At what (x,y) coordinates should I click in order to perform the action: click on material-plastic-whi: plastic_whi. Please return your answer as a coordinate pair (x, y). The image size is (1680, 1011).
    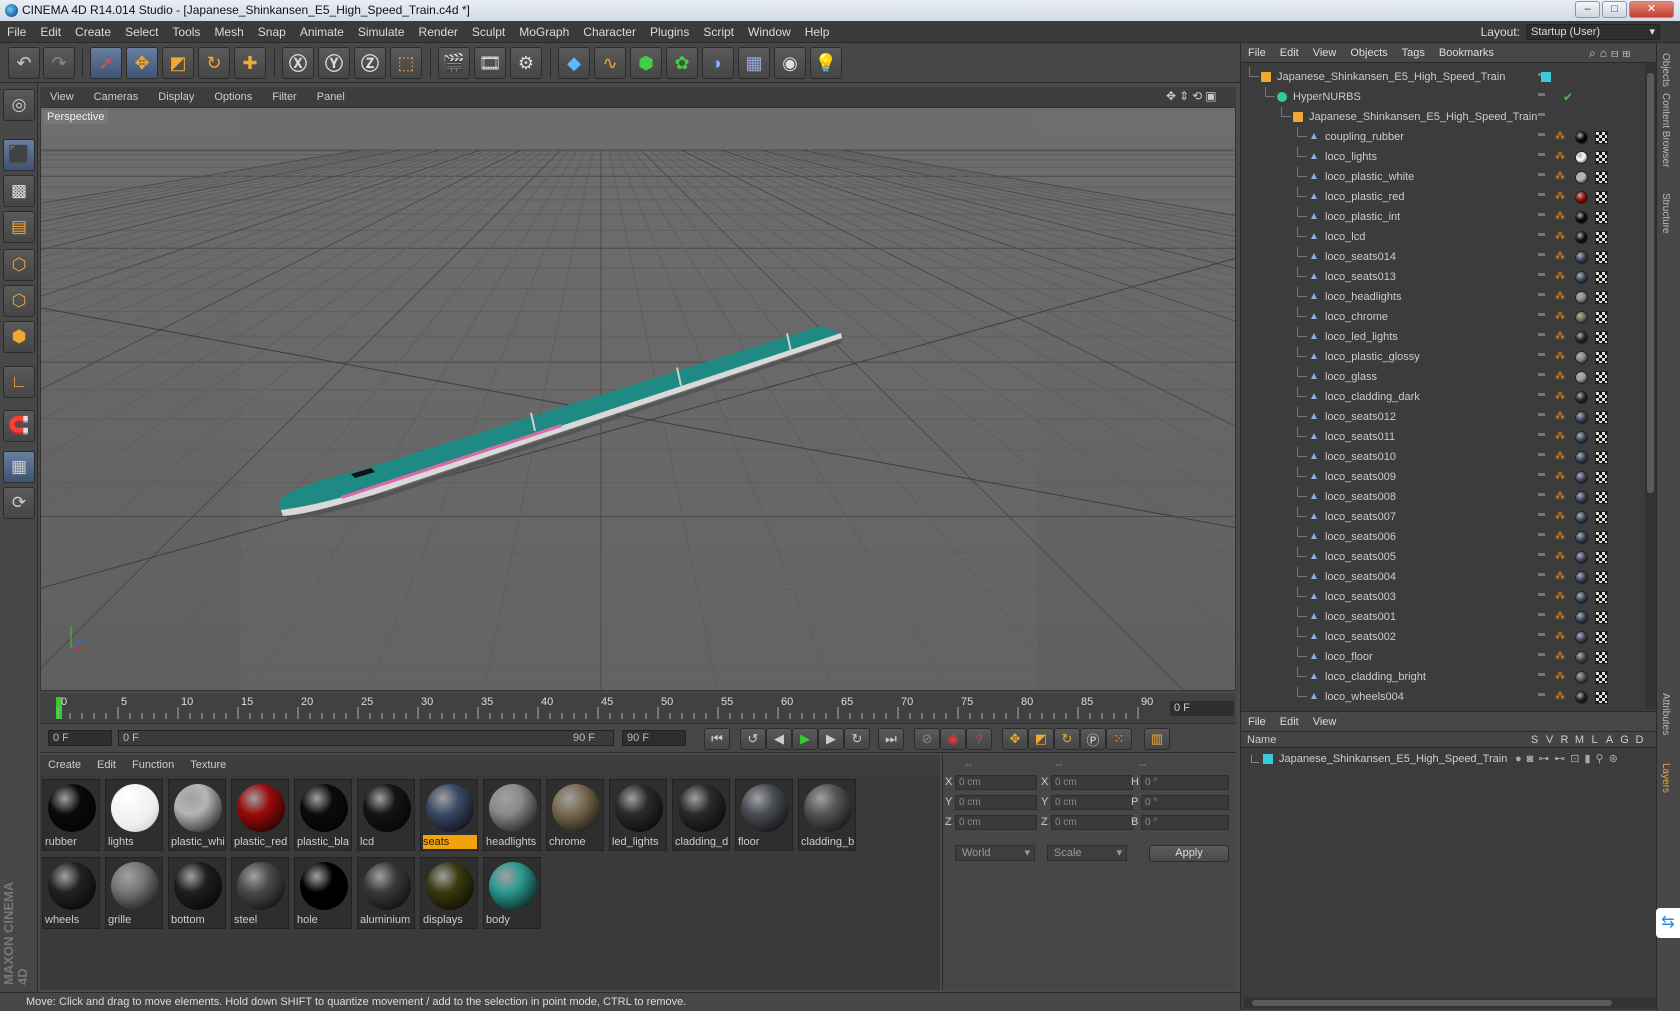
    Looking at the image, I should click on (197, 815).